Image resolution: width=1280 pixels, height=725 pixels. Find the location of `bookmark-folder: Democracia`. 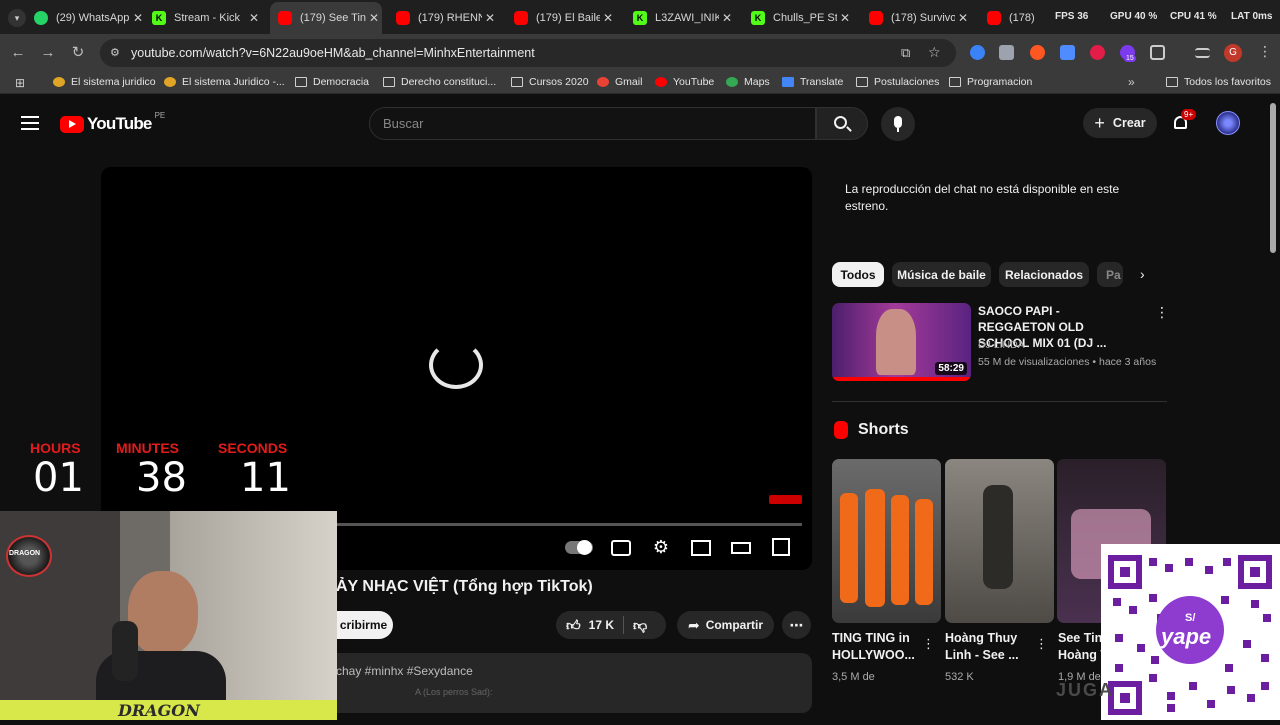

bookmark-folder: Democracia is located at coordinates (332, 82).